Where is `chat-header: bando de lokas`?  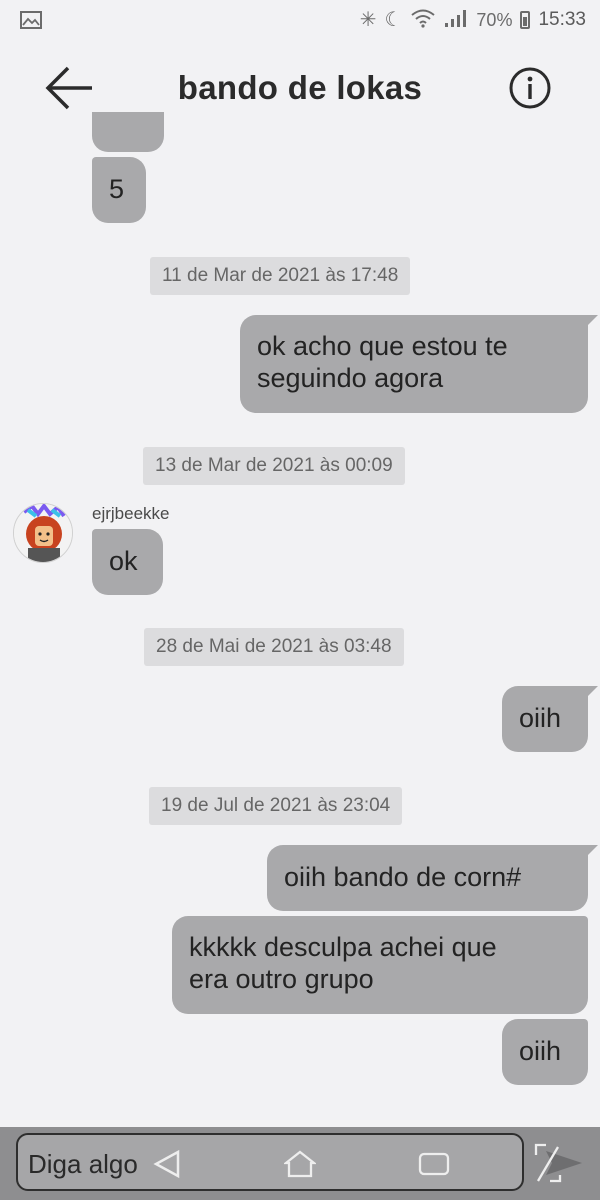
chat-header: bando de lokas is located at coordinates (300, 87).